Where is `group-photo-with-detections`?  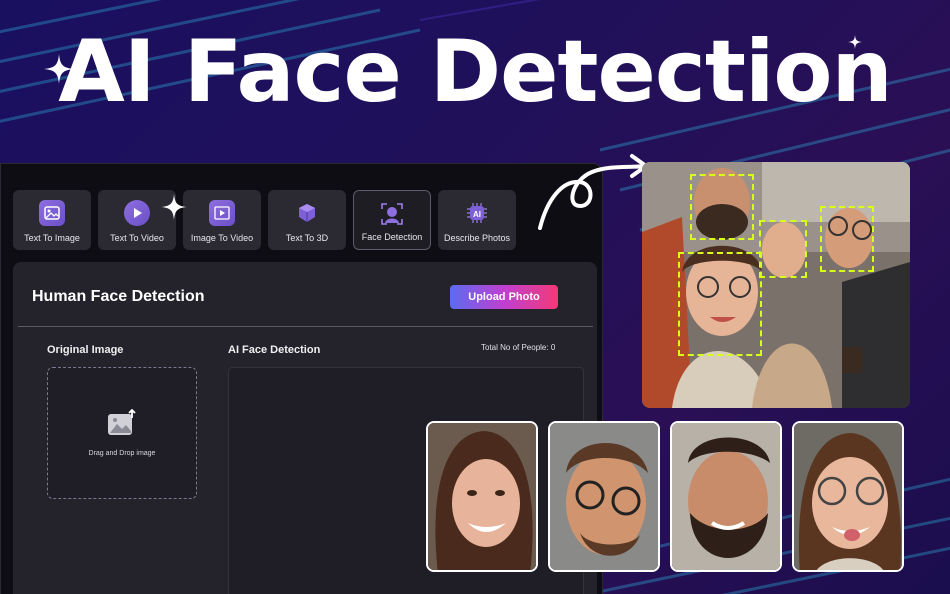
group-photo-with-detections is located at coordinates (776, 285).